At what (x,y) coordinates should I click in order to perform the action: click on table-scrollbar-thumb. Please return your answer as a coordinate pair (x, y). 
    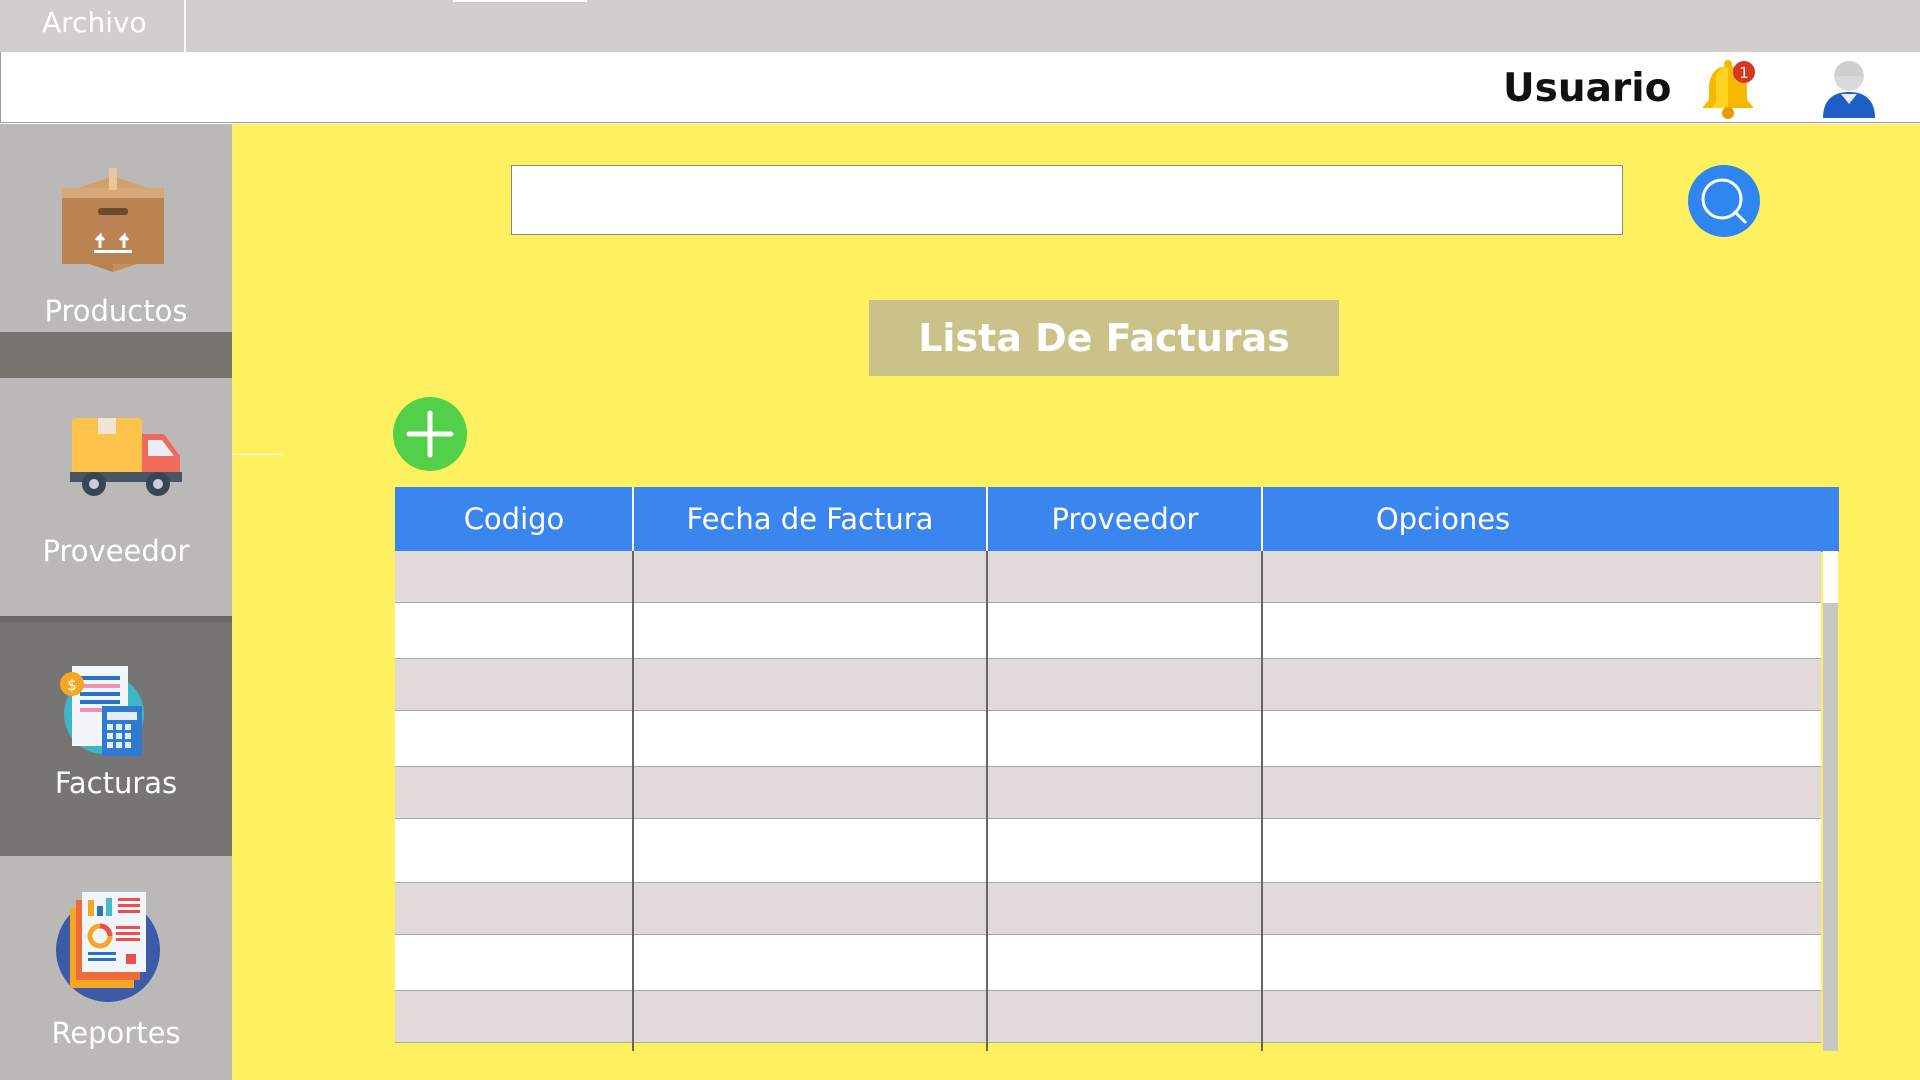
    Looking at the image, I should click on (1830, 577).